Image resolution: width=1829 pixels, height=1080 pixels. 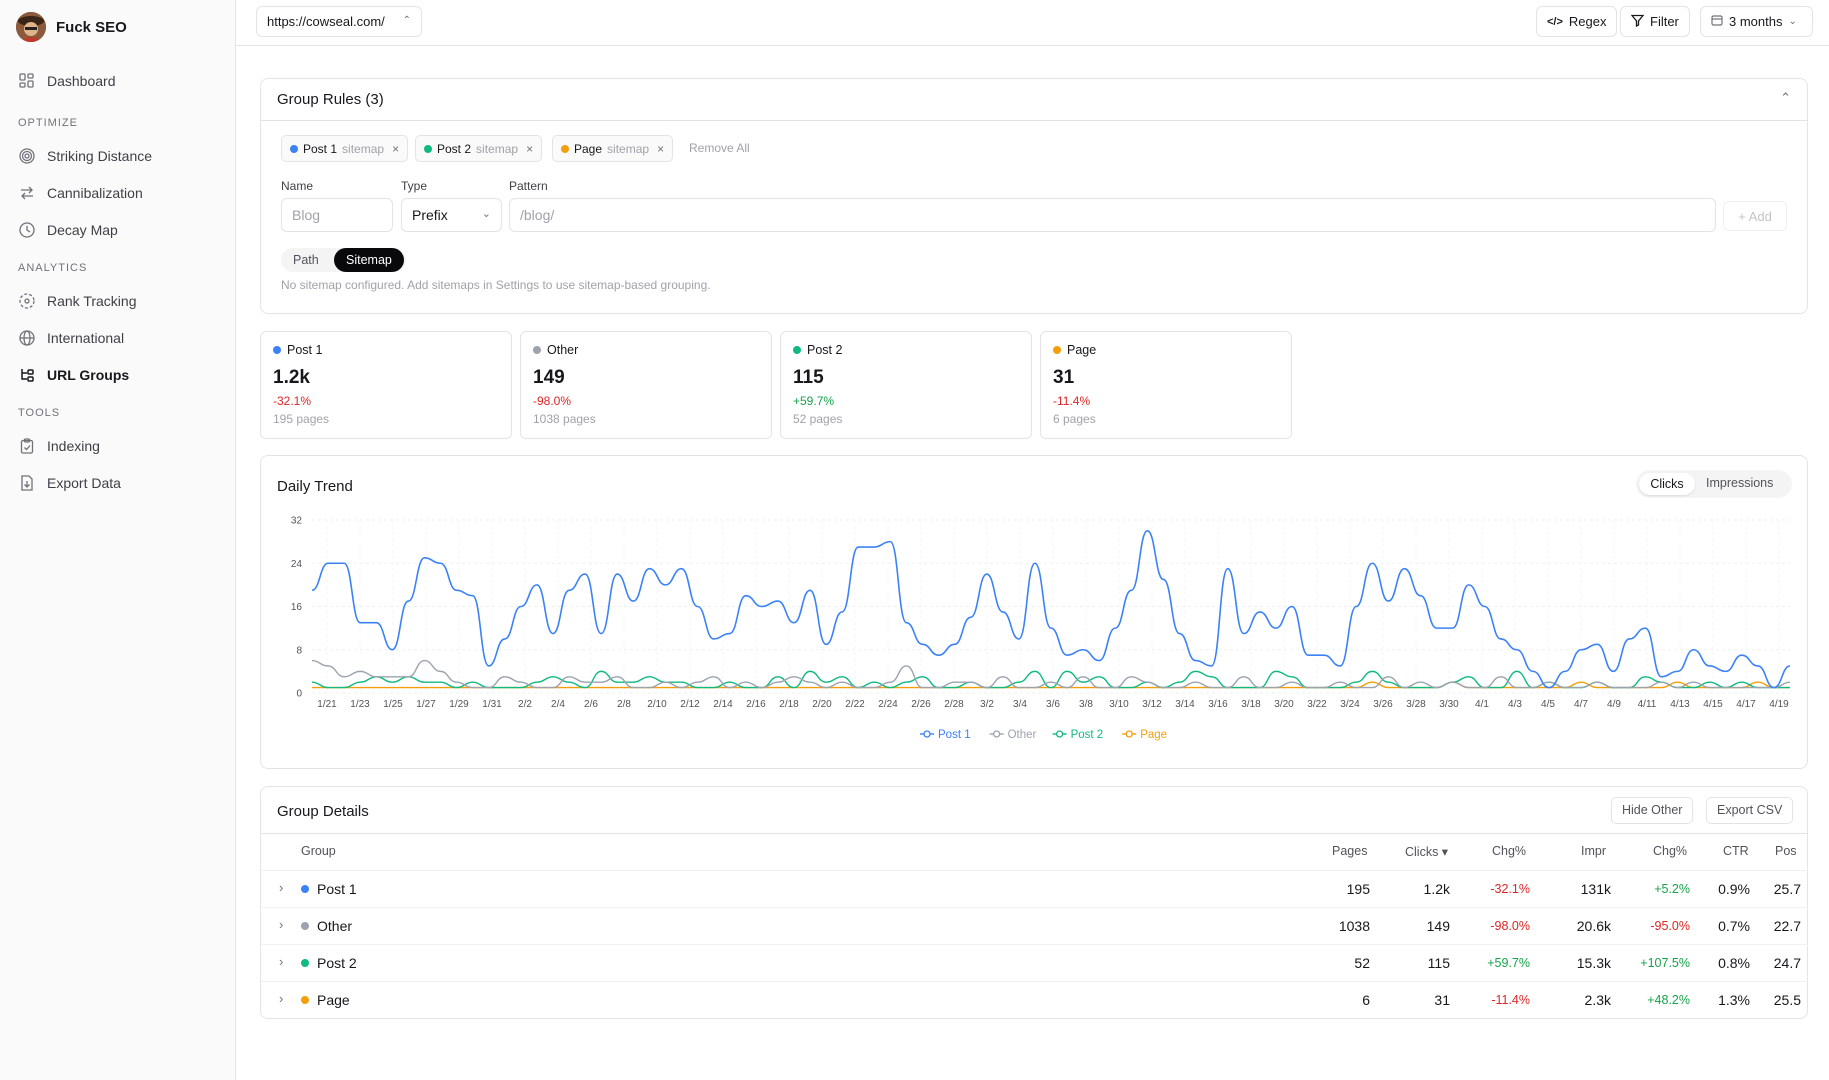 What do you see at coordinates (646, 385) in the screenshot?
I see `stat-card-other: Other 149 -98.0% 1038 pages` at bounding box center [646, 385].